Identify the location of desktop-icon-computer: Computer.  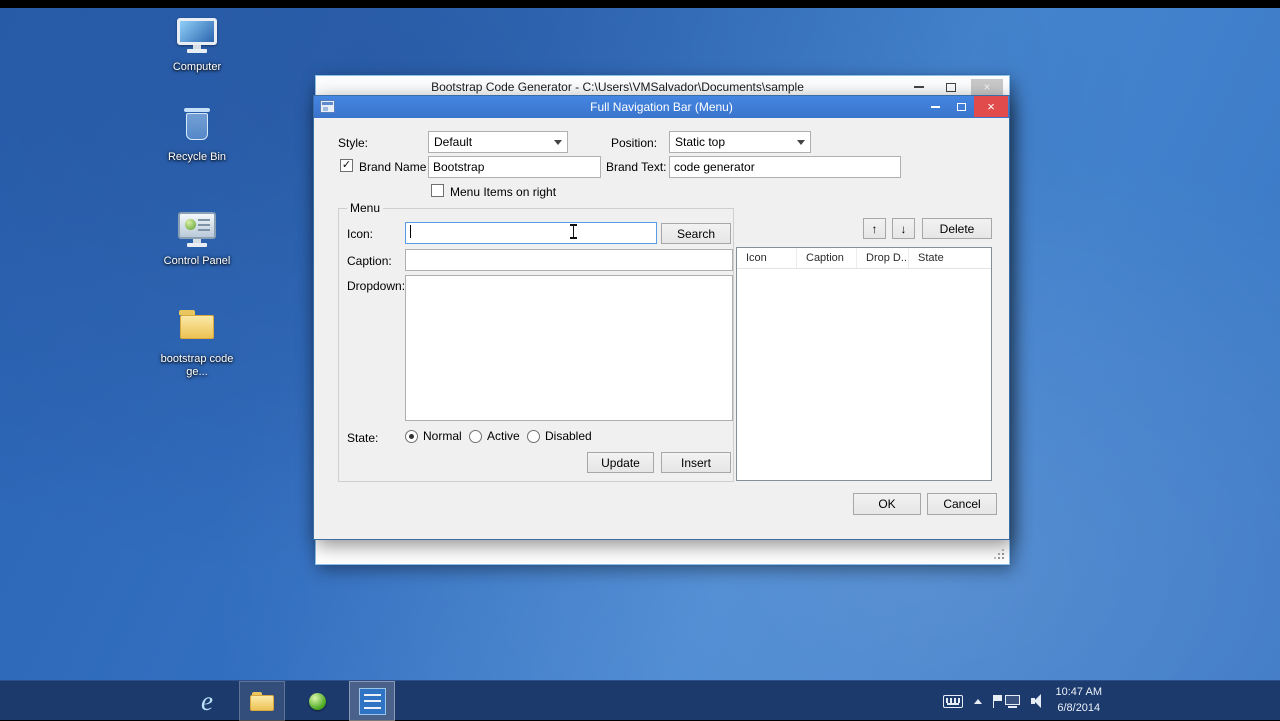
(197, 46).